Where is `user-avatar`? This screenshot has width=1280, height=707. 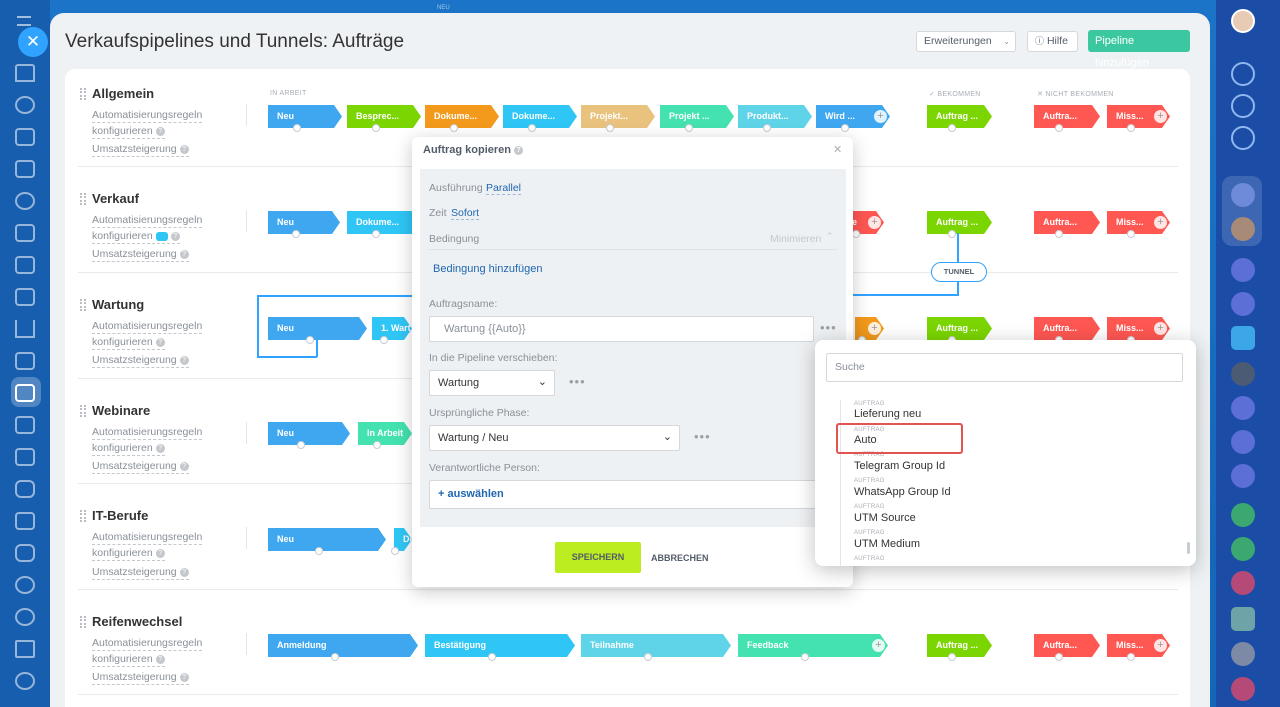
user-avatar is located at coordinates (1243, 21).